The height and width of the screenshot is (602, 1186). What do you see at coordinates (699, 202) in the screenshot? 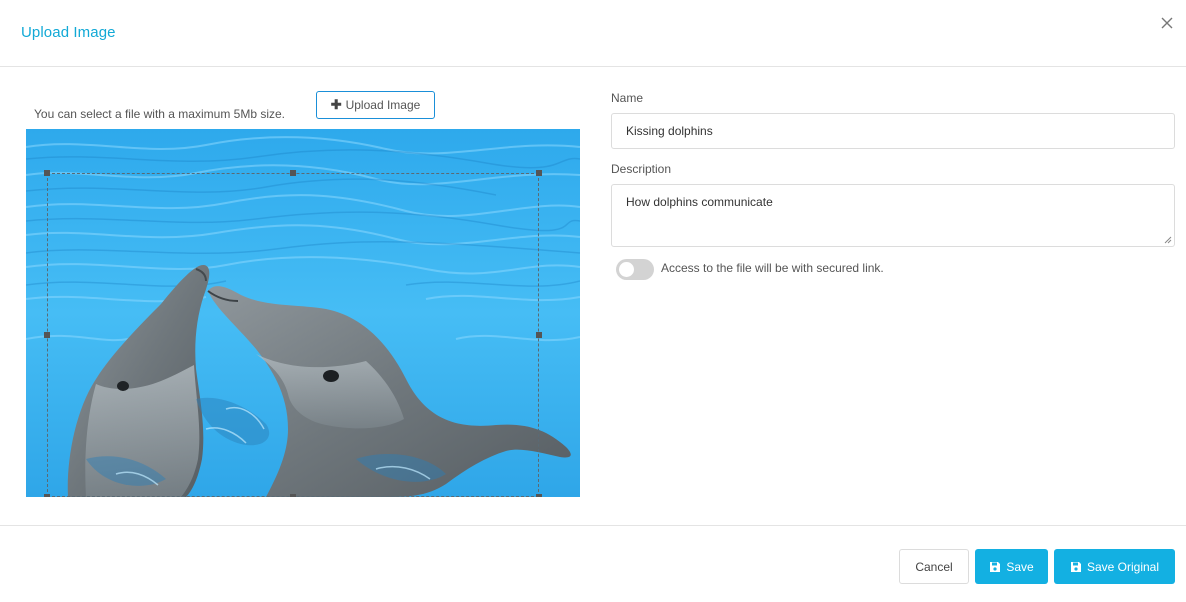
I see `description-value: How dolphins communicate` at bounding box center [699, 202].